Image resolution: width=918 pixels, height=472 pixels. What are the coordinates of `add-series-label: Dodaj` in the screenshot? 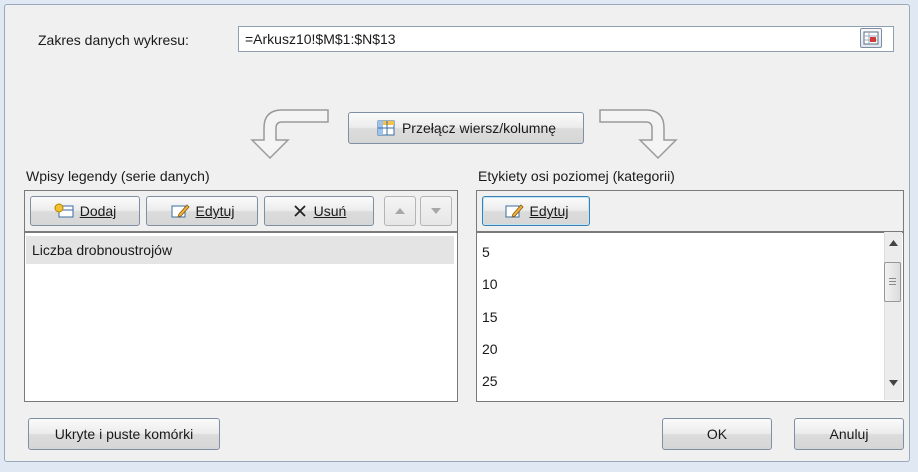 It's located at (98, 211).